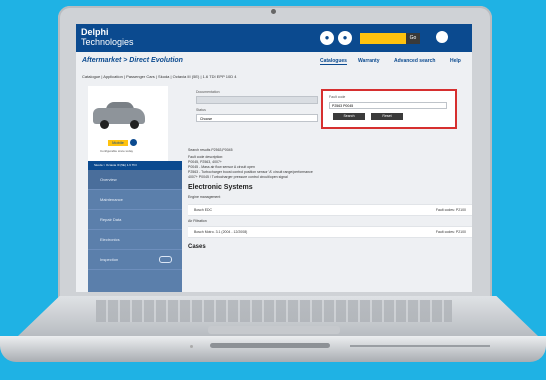 This screenshot has height=380, width=546. Describe the element at coordinates (203, 210) in the screenshot. I see `row-label: Bosch EDC` at that location.